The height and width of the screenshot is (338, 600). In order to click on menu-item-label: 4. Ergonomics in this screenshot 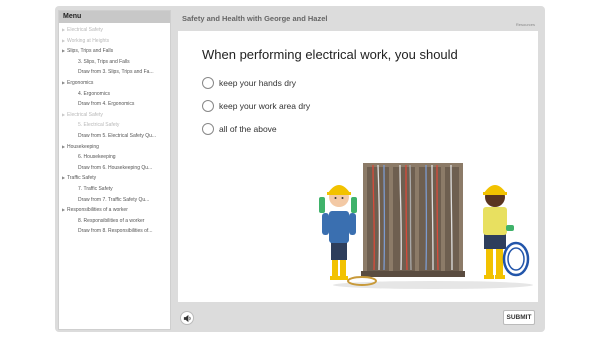, I will do `click(94, 93)`.